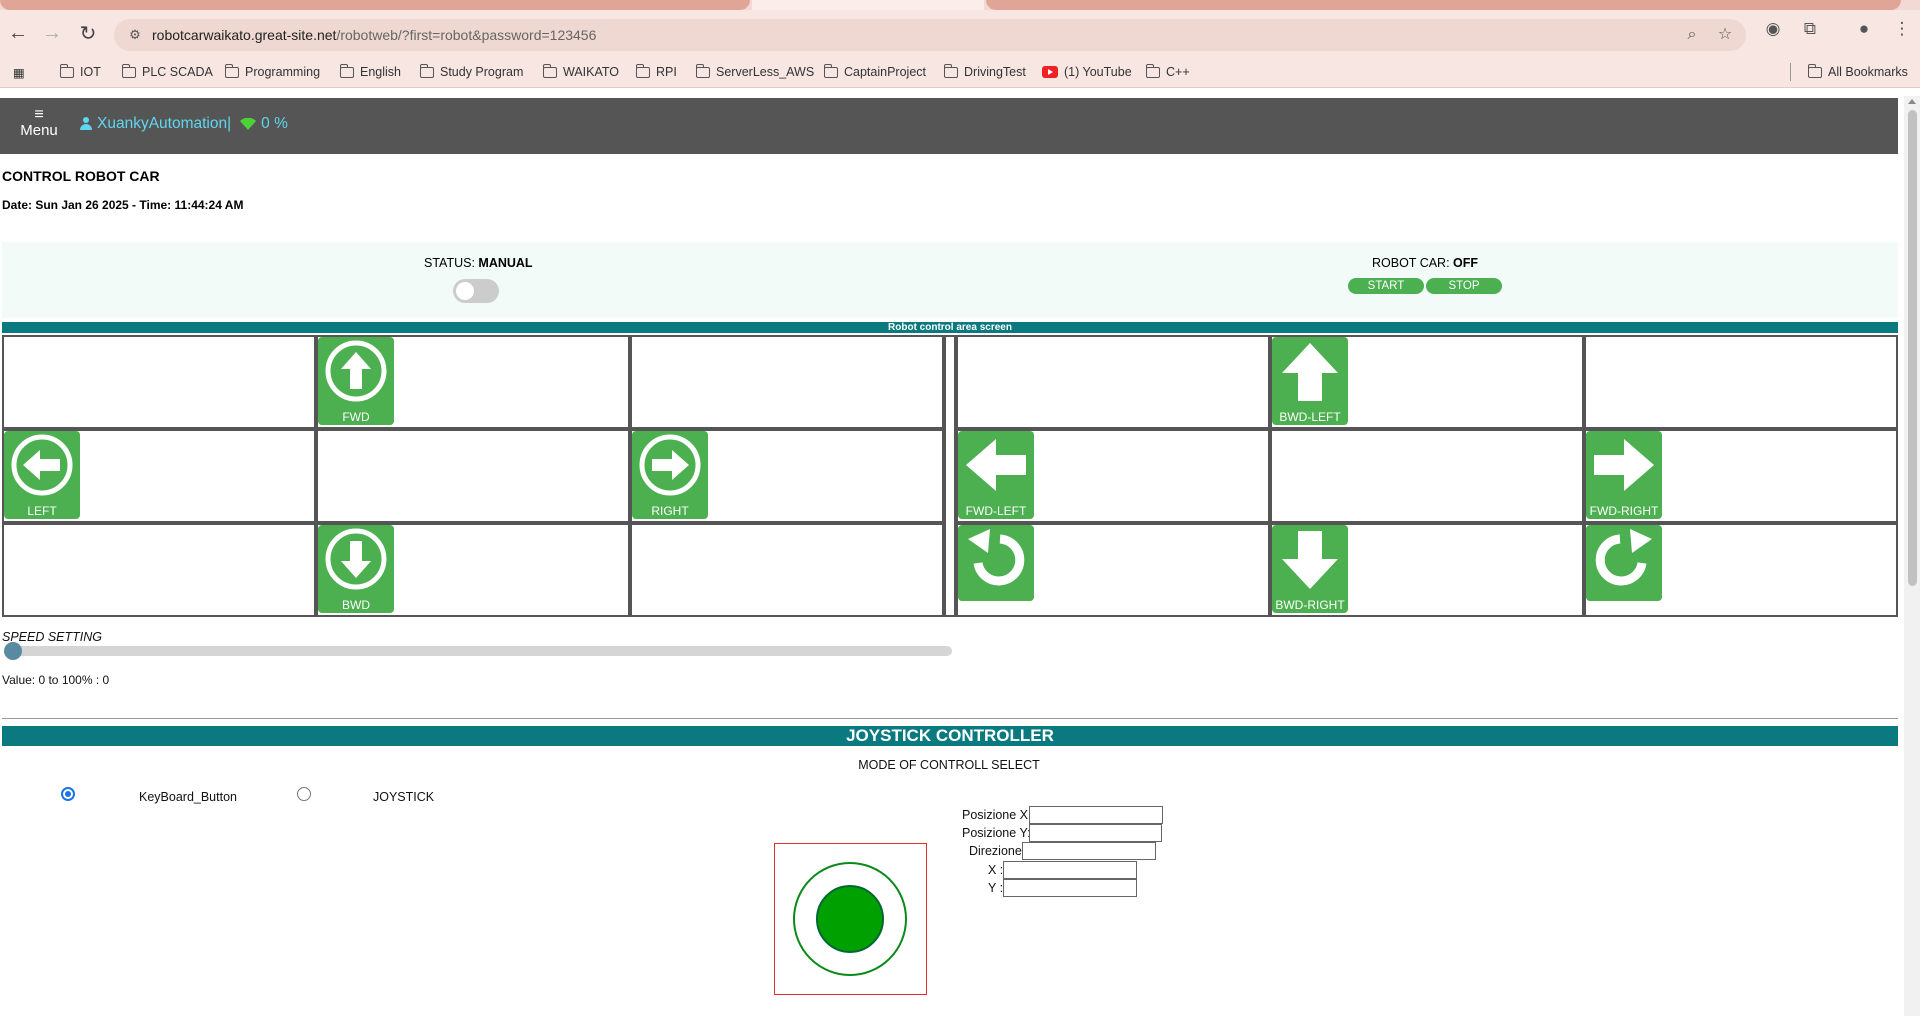 This screenshot has height=1016, width=1920. I want to click on profile-avatar: ●, so click(1864, 29).